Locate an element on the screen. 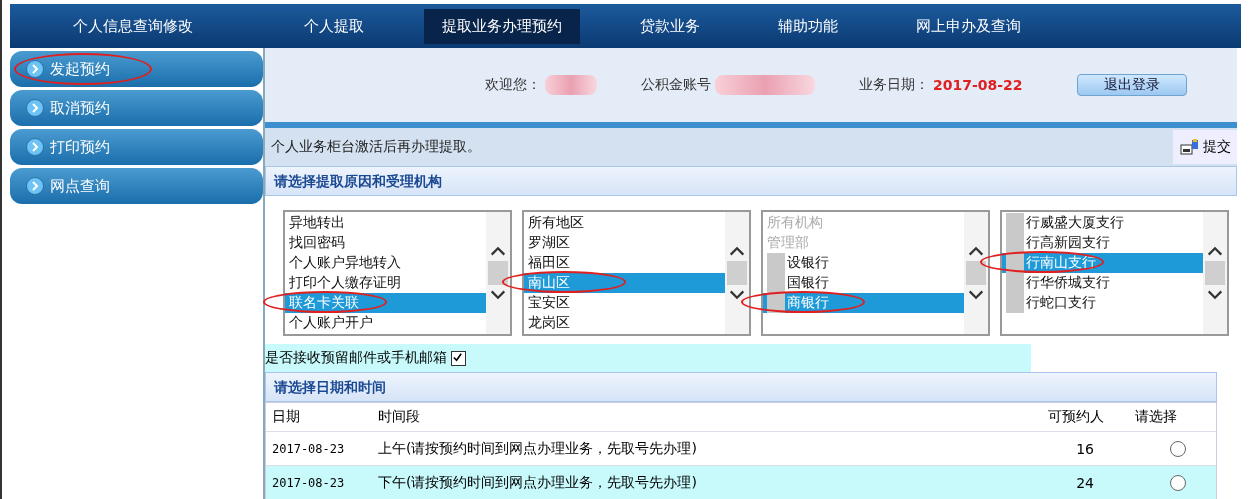 The width and height of the screenshot is (1249, 499). list-box: 所有地区 罗湖区 福田区 南山区 宝安区 龙岗区 is located at coordinates (636, 273).